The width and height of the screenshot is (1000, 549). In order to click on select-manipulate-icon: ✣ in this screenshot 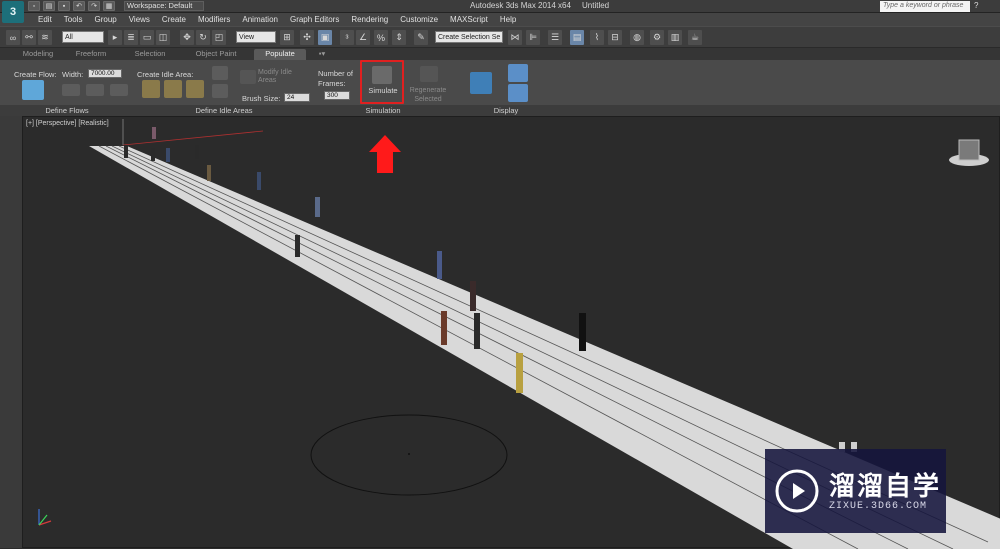, I will do `click(307, 37)`.